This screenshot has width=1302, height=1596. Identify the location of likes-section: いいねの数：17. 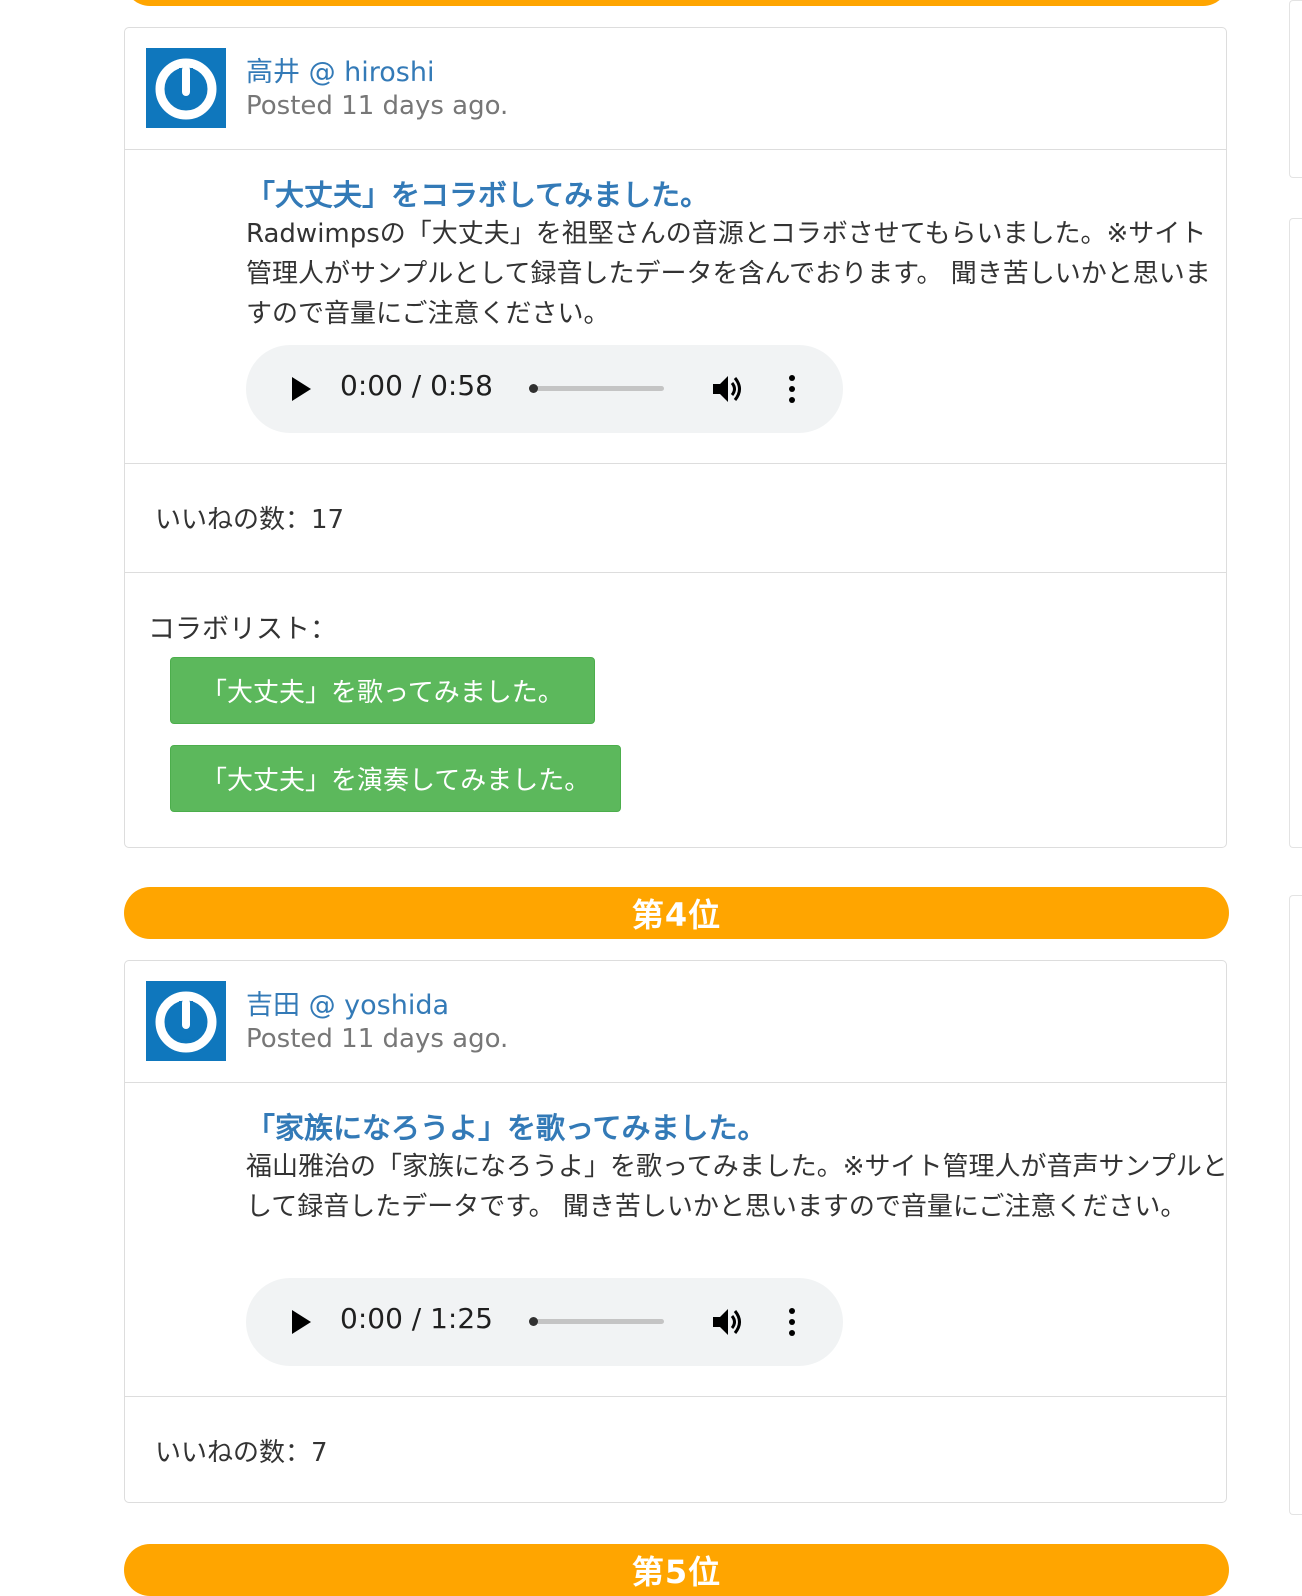
(675, 518).